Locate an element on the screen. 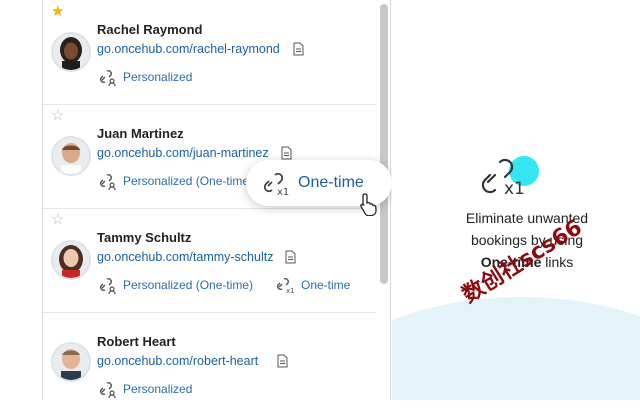  link-type-personalized-one-time: Personalized (One-time is located at coordinates (173, 181).